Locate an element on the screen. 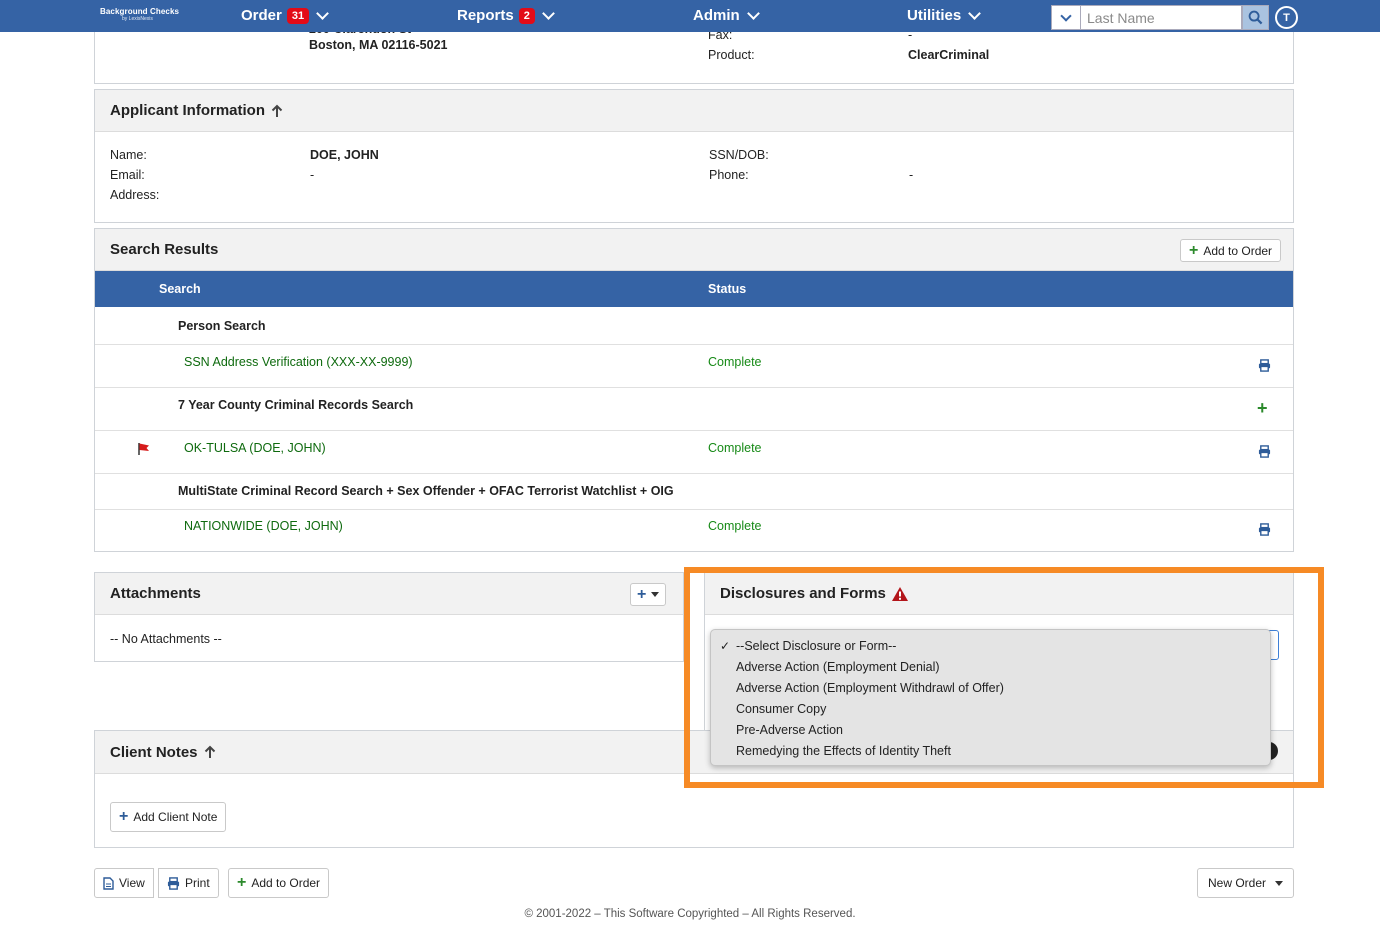  name-value: DOE, JOHN is located at coordinates (344, 155).